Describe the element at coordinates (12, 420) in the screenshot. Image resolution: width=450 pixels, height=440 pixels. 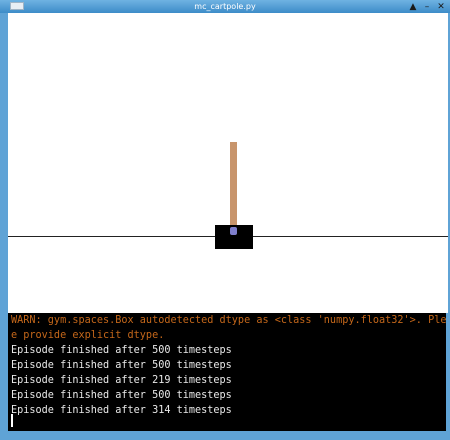
I see `terminal-cursor` at that location.